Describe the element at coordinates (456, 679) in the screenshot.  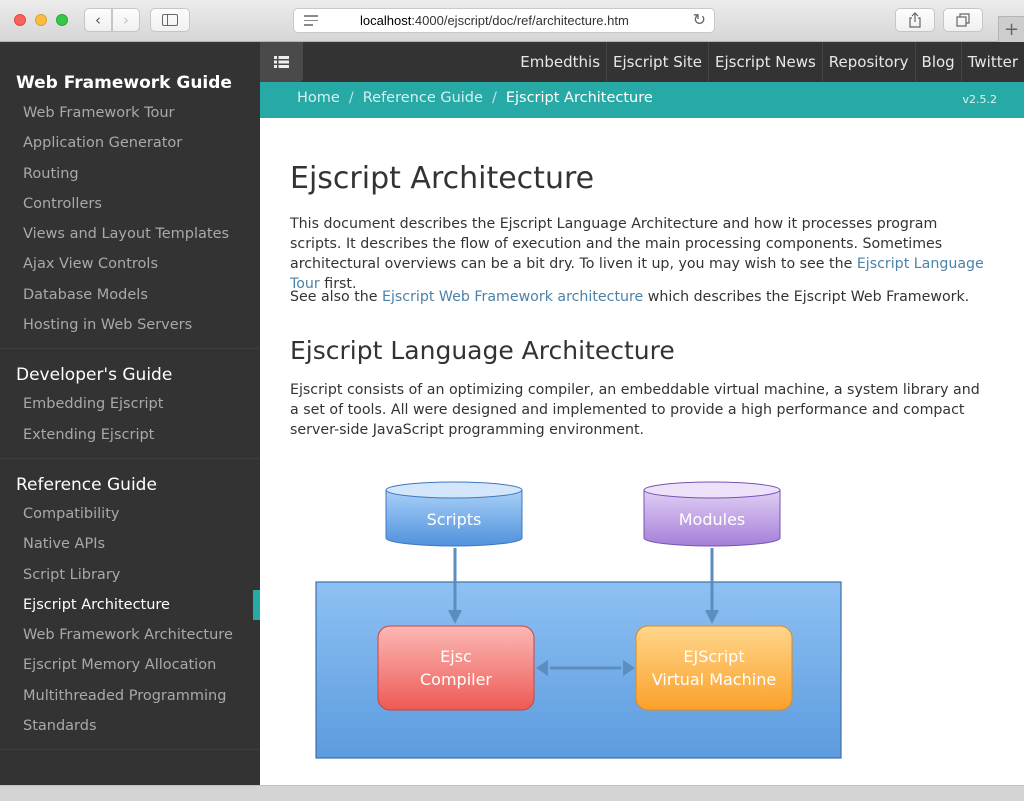
I see `compiler-label-line2: Compiler` at that location.